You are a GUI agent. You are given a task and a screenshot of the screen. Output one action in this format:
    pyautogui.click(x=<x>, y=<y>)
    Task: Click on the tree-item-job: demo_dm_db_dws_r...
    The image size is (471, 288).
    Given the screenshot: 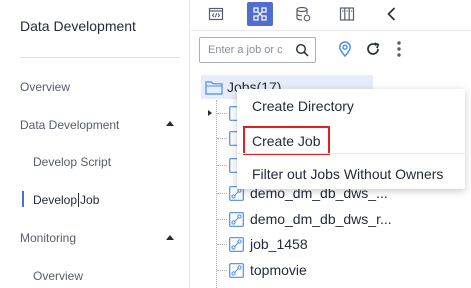 What is the action you would take?
    pyautogui.click(x=310, y=219)
    